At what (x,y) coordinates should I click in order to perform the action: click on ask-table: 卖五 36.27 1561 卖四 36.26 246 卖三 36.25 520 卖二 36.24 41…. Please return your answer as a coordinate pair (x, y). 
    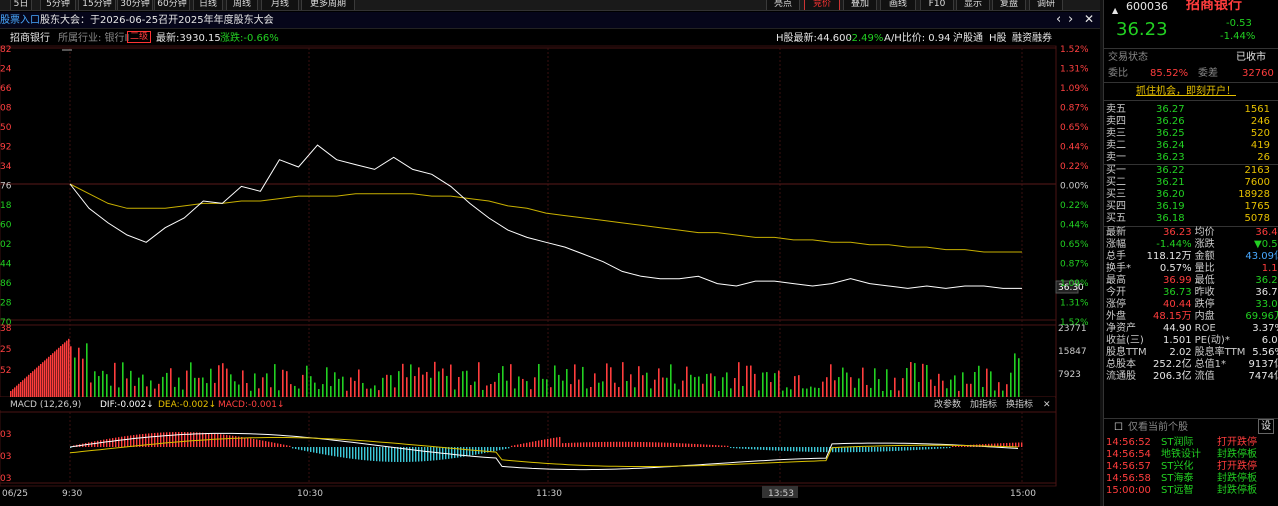
    Looking at the image, I should click on (1191, 134).